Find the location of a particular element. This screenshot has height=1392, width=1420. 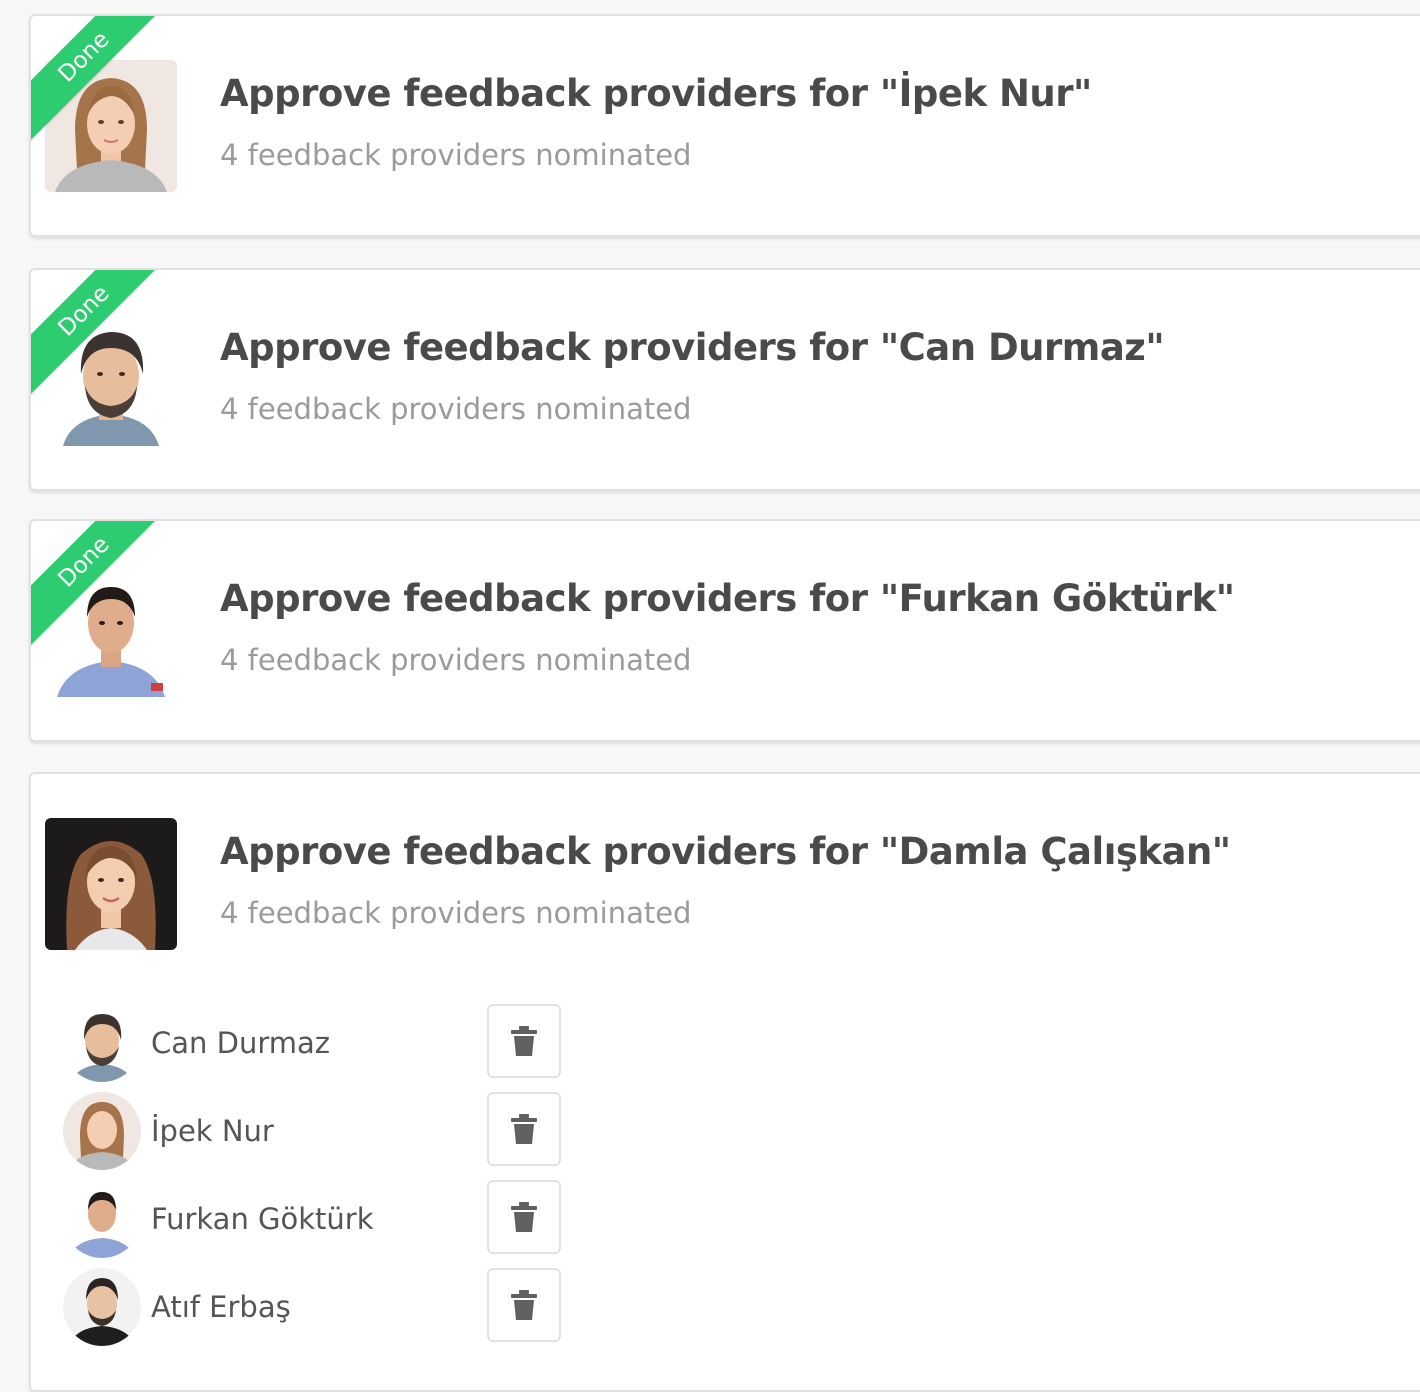

nominee-row: İpek Nur is located at coordinates (323, 1133).